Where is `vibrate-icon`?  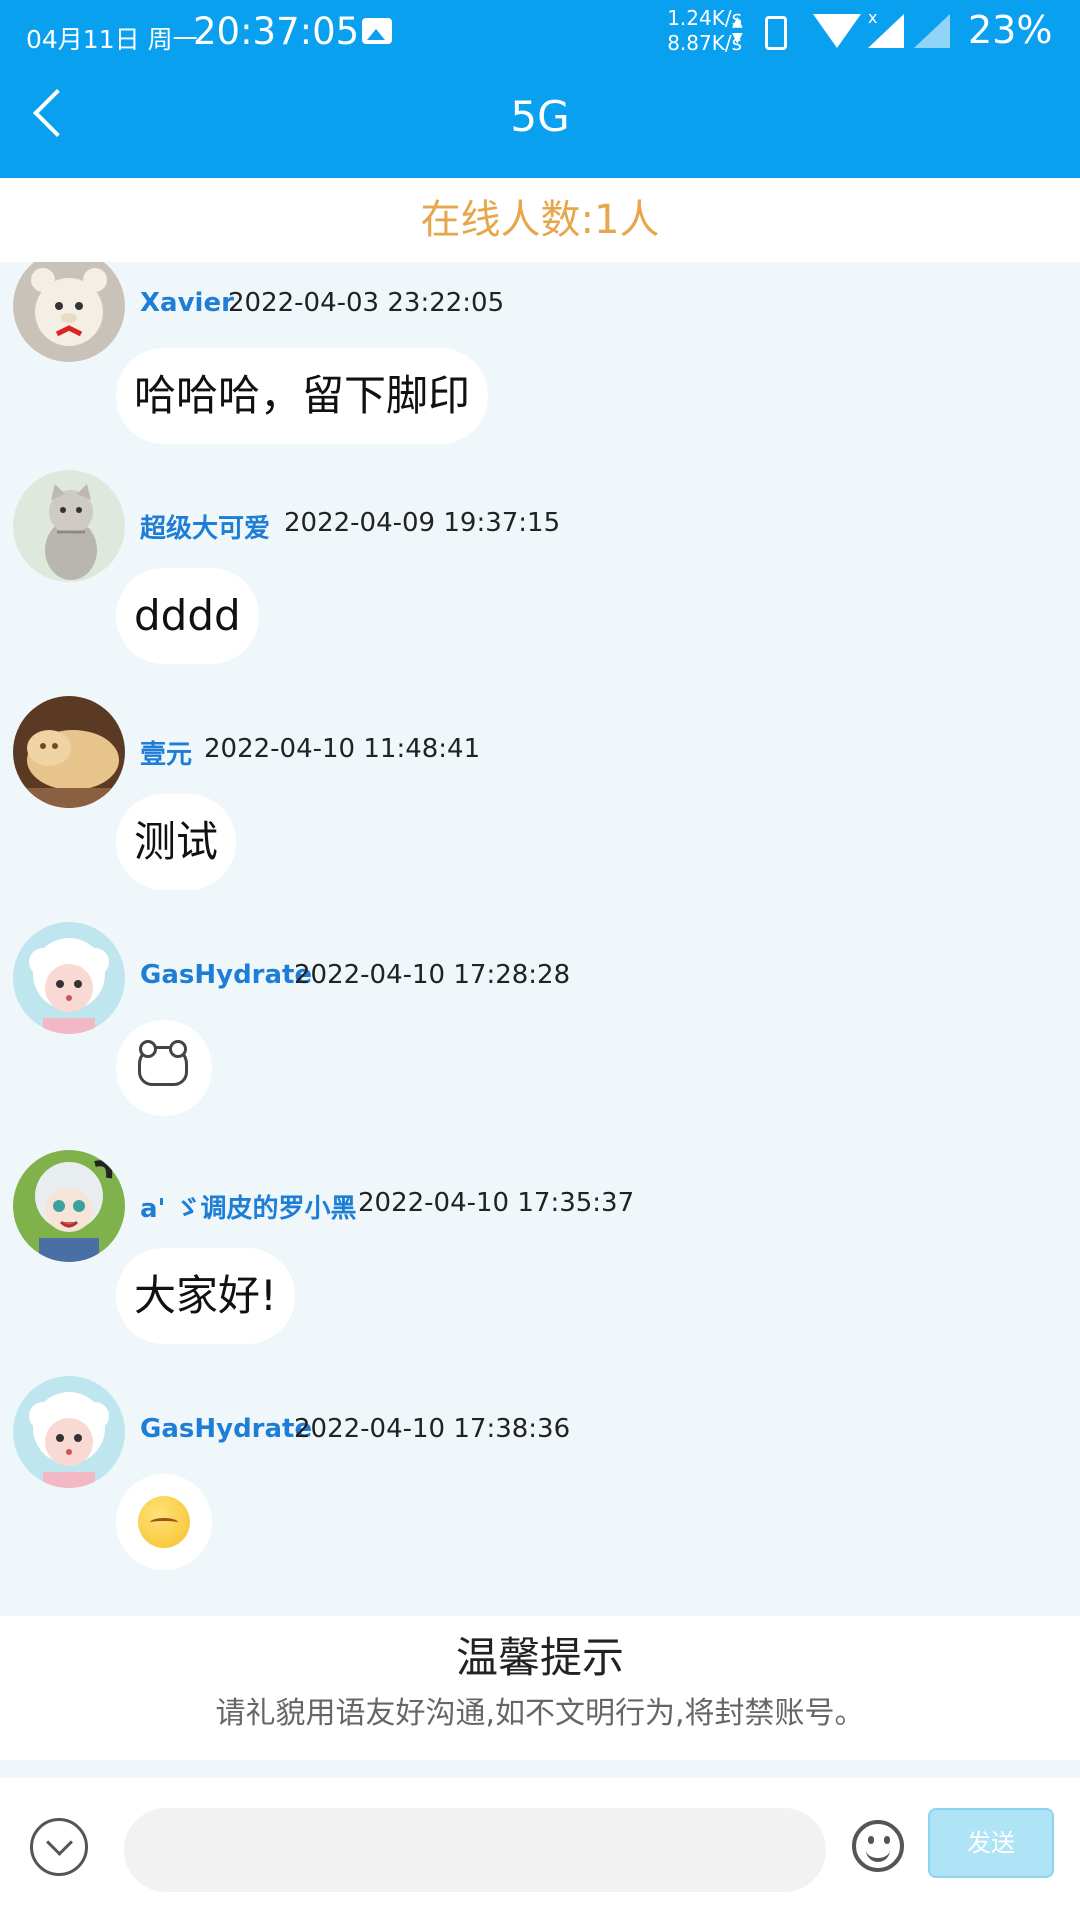 vibrate-icon is located at coordinates (776, 33).